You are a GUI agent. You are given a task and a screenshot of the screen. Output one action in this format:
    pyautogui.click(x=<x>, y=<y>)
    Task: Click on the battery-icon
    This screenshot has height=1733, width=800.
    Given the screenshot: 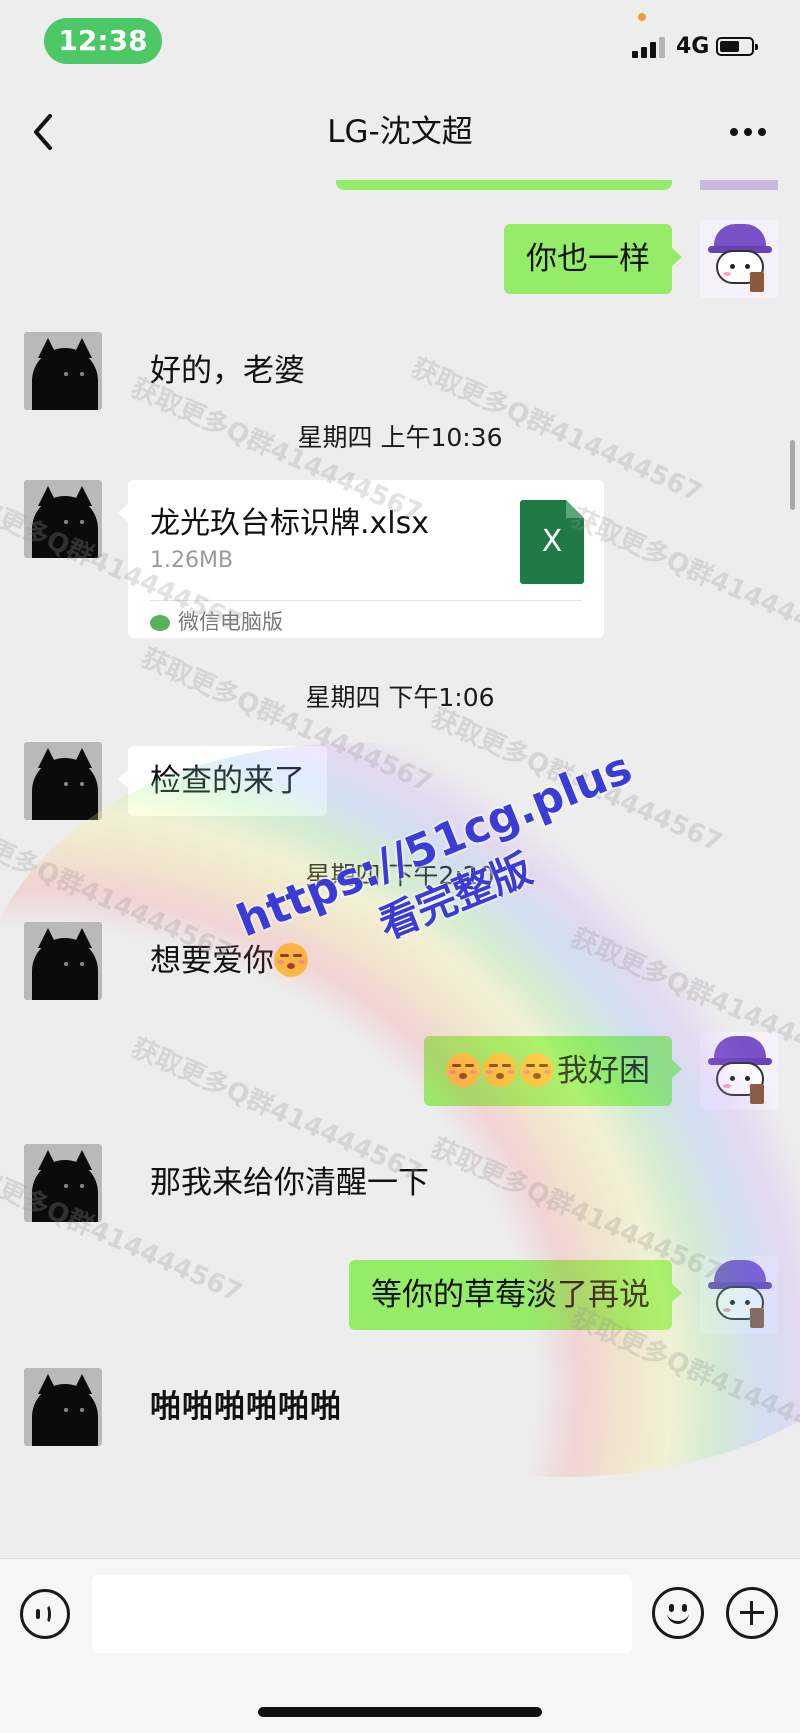 What is the action you would take?
    pyautogui.click(x=737, y=46)
    